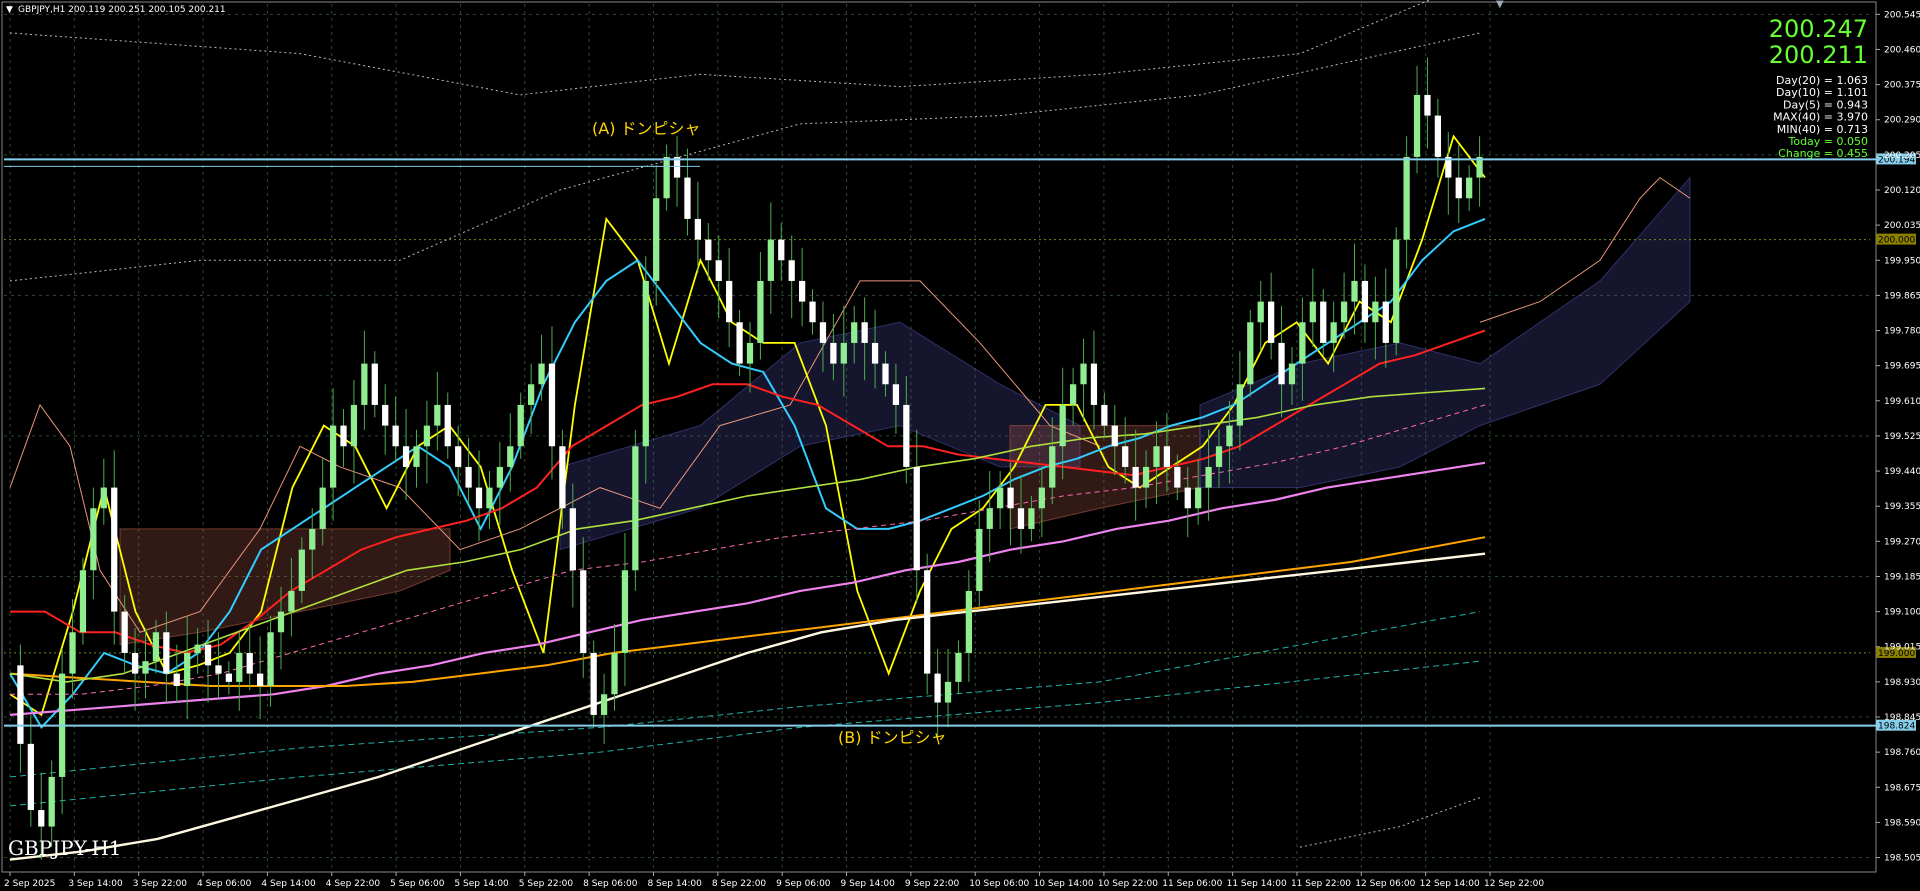 This screenshot has width=1920, height=891. What do you see at coordinates (1902, 332) in the screenshot?
I see `y-tick-label: 199.780` at bounding box center [1902, 332].